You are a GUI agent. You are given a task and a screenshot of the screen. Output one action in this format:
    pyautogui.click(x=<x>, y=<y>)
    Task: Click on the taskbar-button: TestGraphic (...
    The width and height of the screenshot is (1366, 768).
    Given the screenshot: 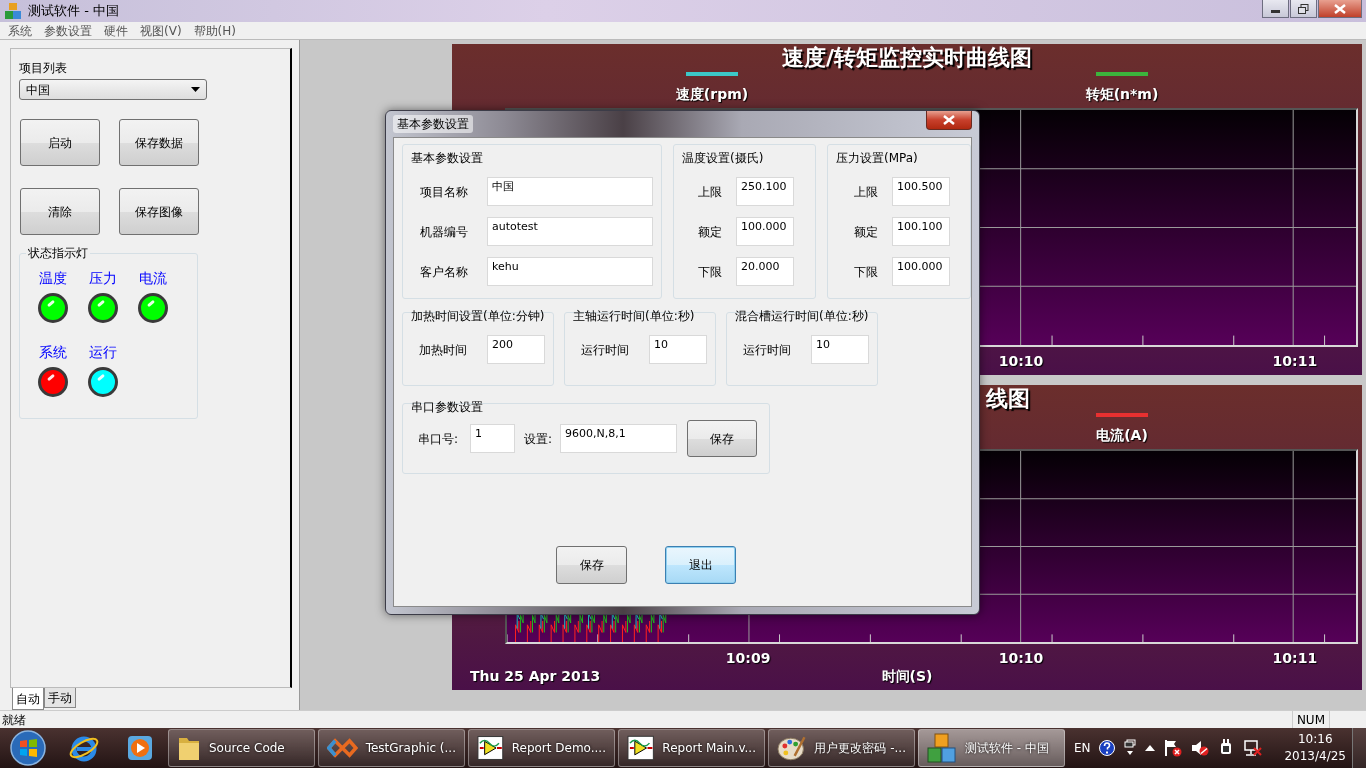 What is the action you would take?
    pyautogui.click(x=391, y=748)
    